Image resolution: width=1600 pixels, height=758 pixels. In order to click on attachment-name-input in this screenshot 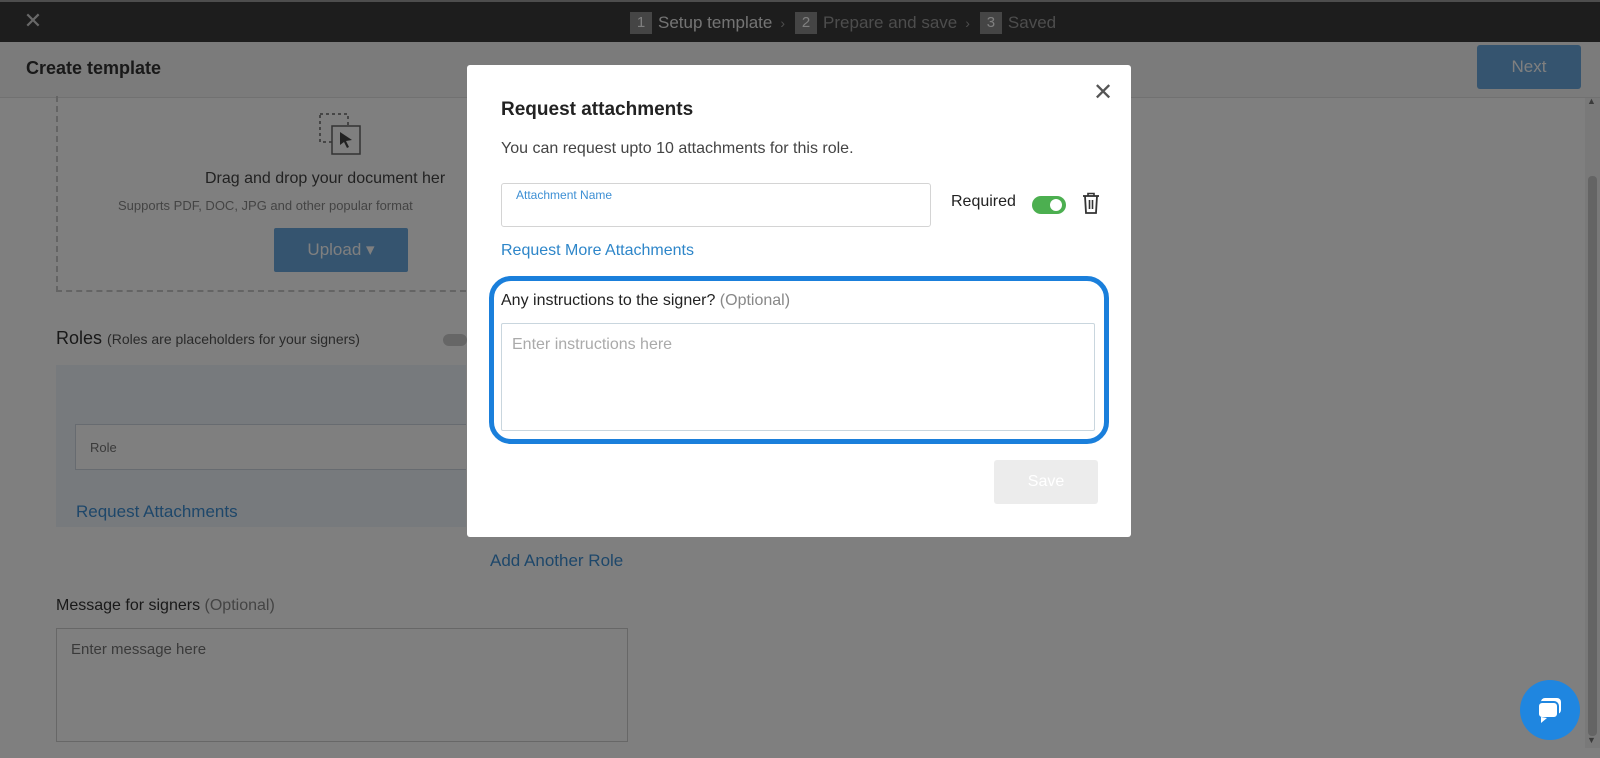, I will do `click(716, 214)`.